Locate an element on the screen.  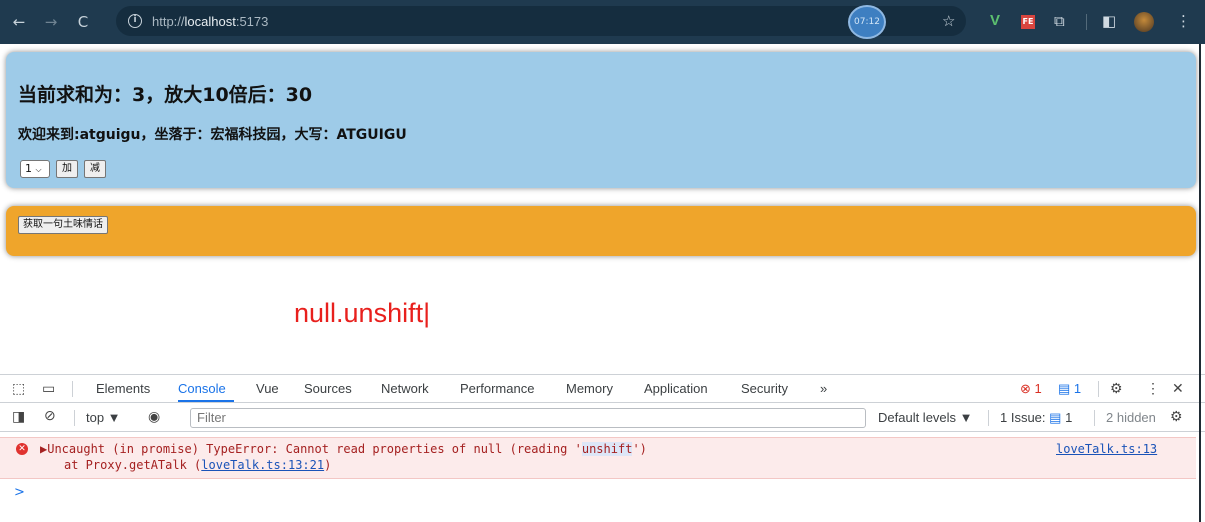
vue-extension-icon: V is located at coordinates (995, 20).